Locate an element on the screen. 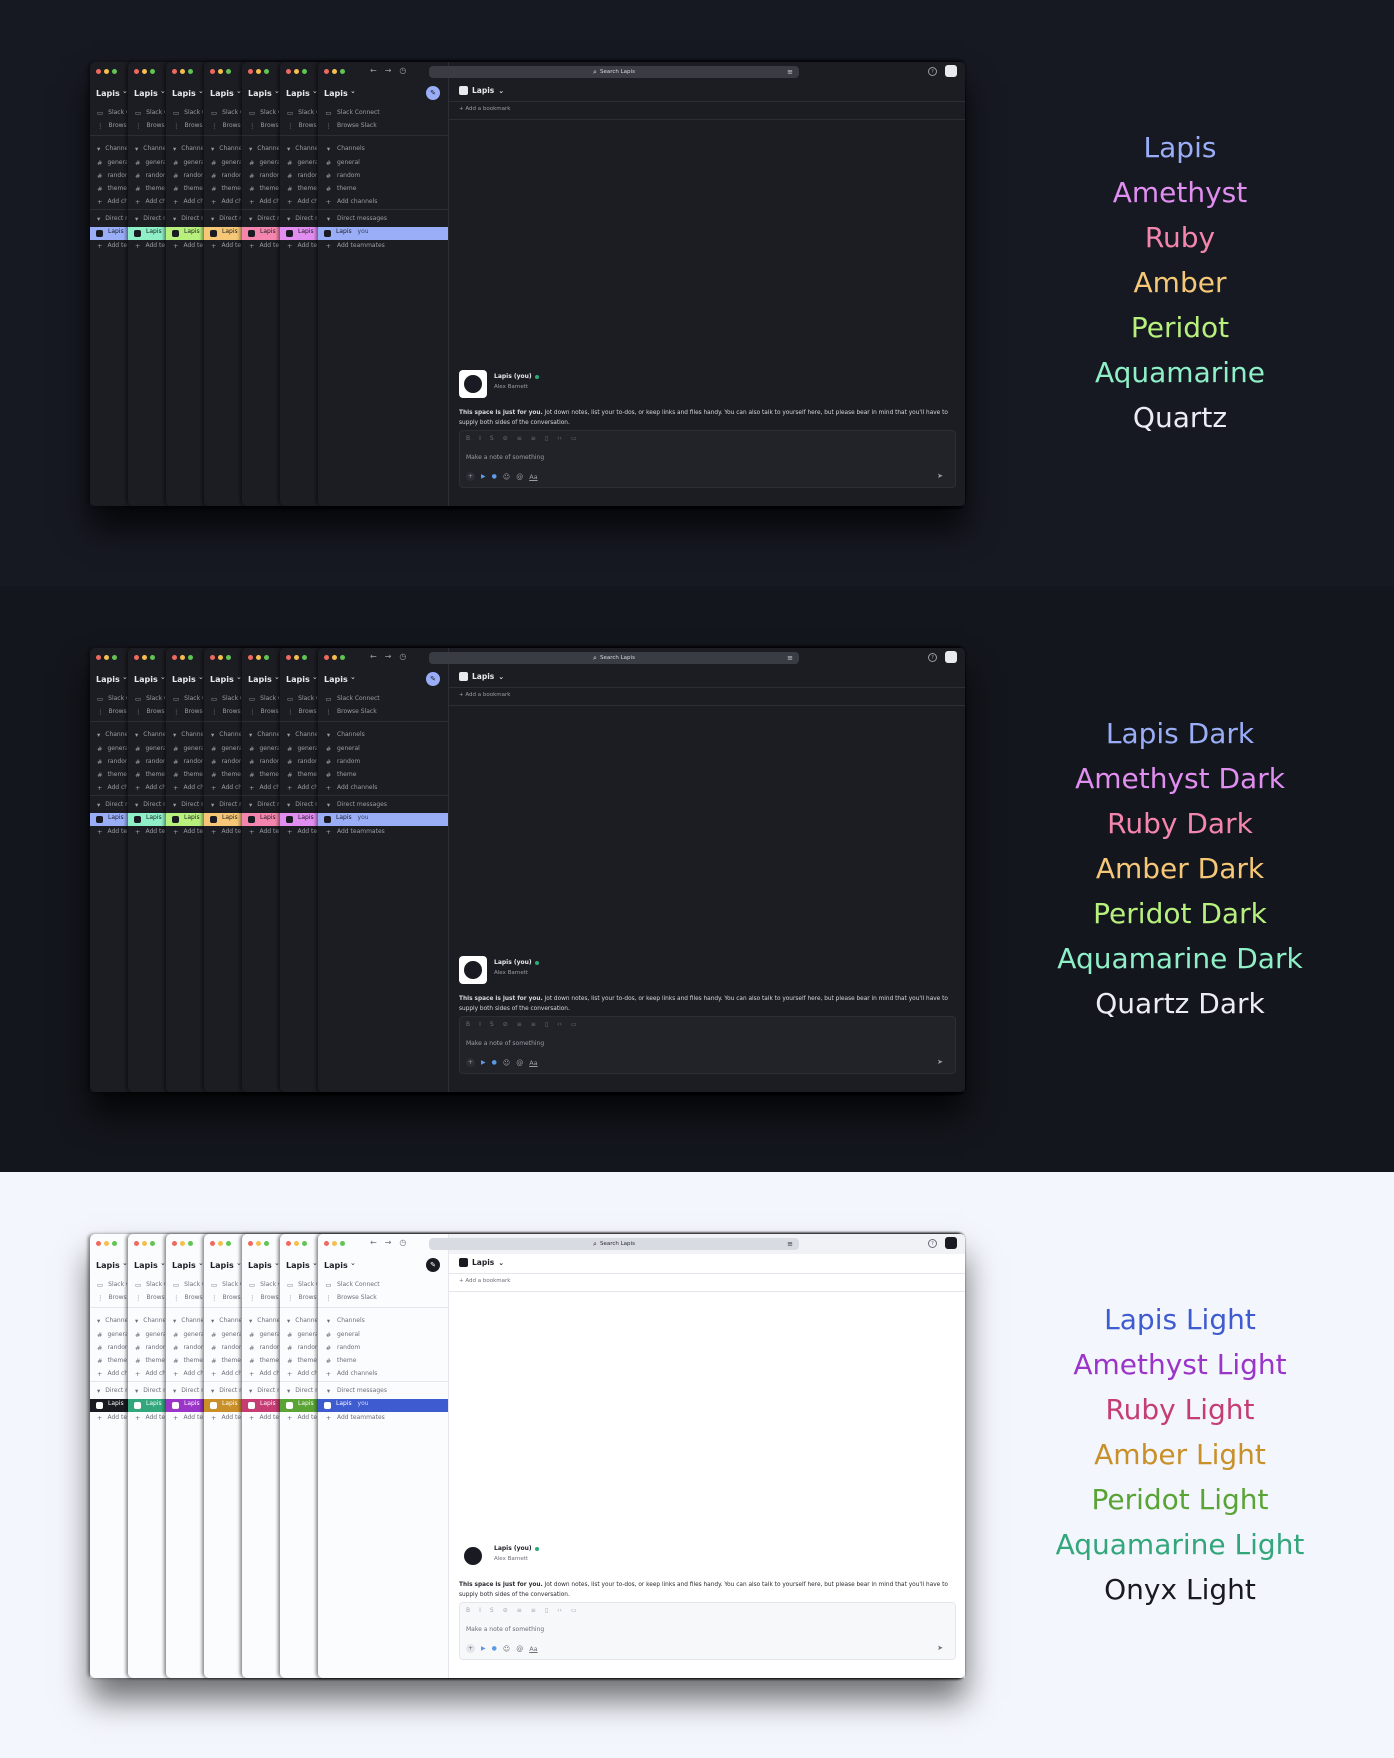 This screenshot has width=1394, height=1758. history-clock-icon: ◷ is located at coordinates (402, 70).